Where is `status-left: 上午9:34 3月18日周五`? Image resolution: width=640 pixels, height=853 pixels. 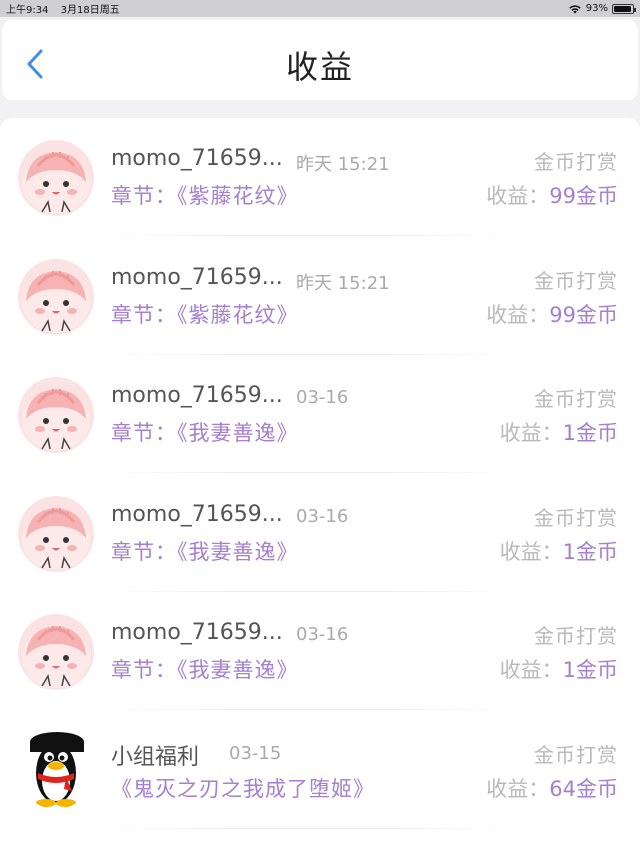
status-left: 上午9:34 3月18日周五 is located at coordinates (67, 8).